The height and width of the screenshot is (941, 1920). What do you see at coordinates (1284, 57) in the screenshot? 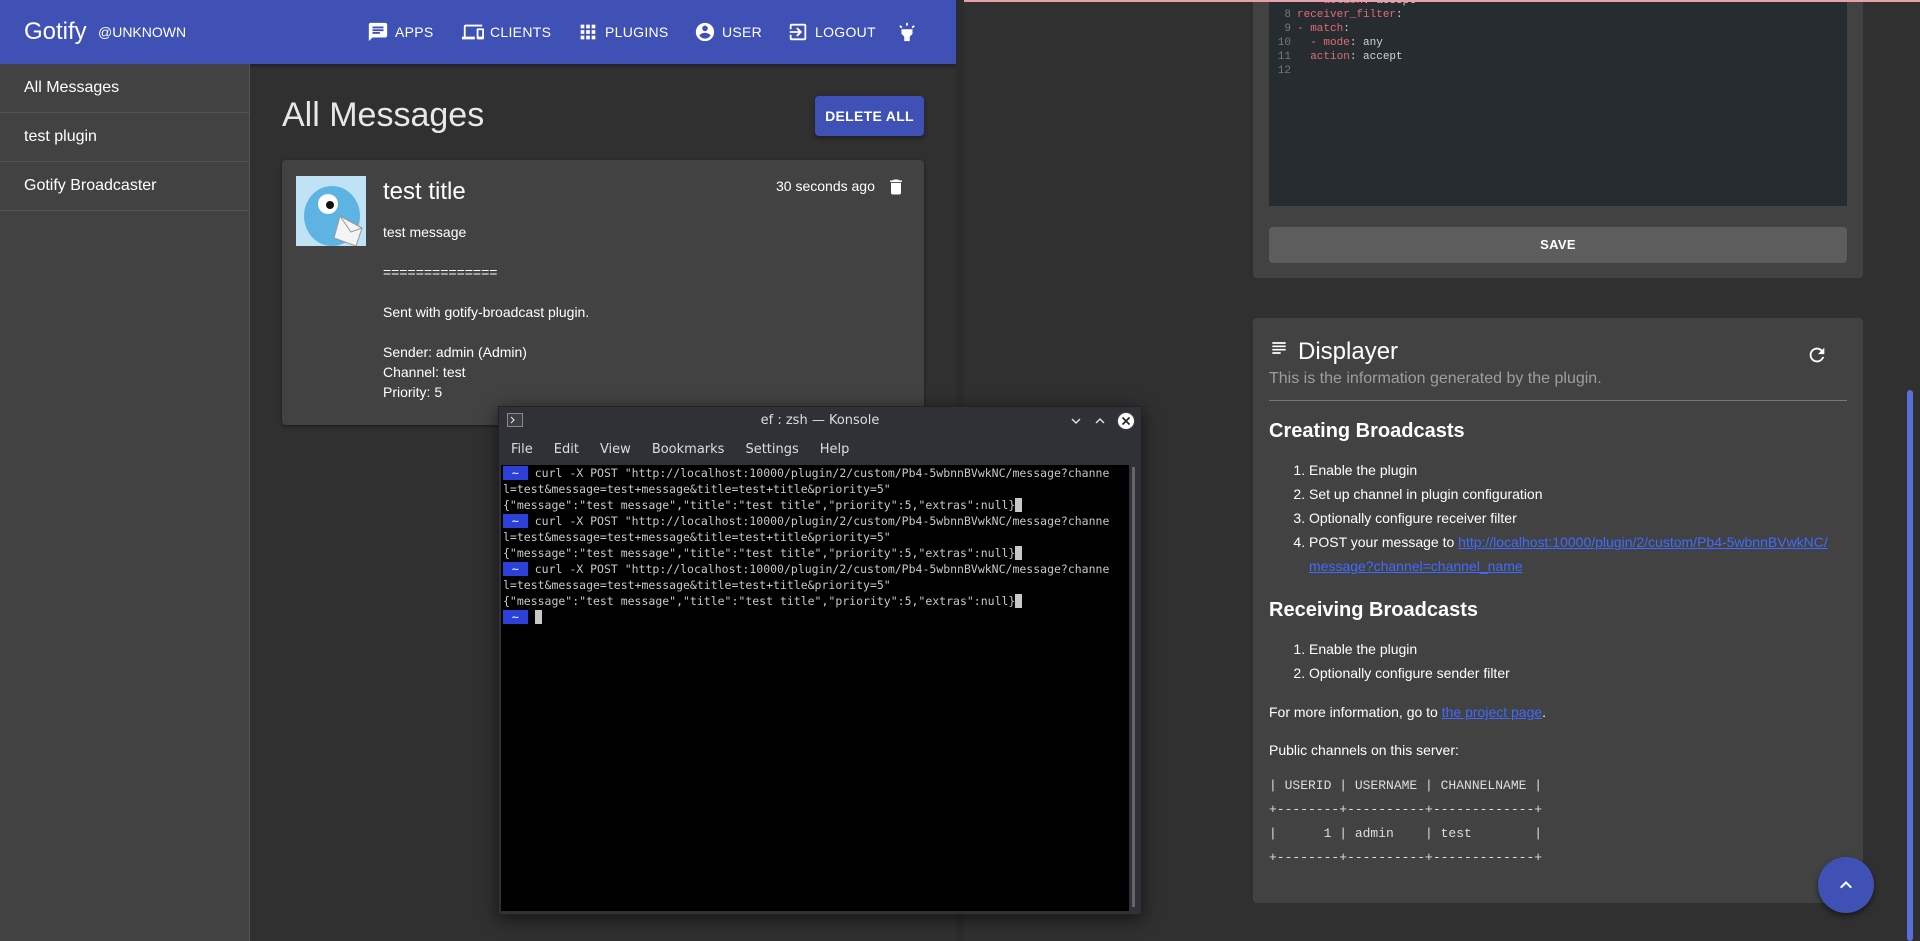
I see `line-number: 11` at bounding box center [1284, 57].